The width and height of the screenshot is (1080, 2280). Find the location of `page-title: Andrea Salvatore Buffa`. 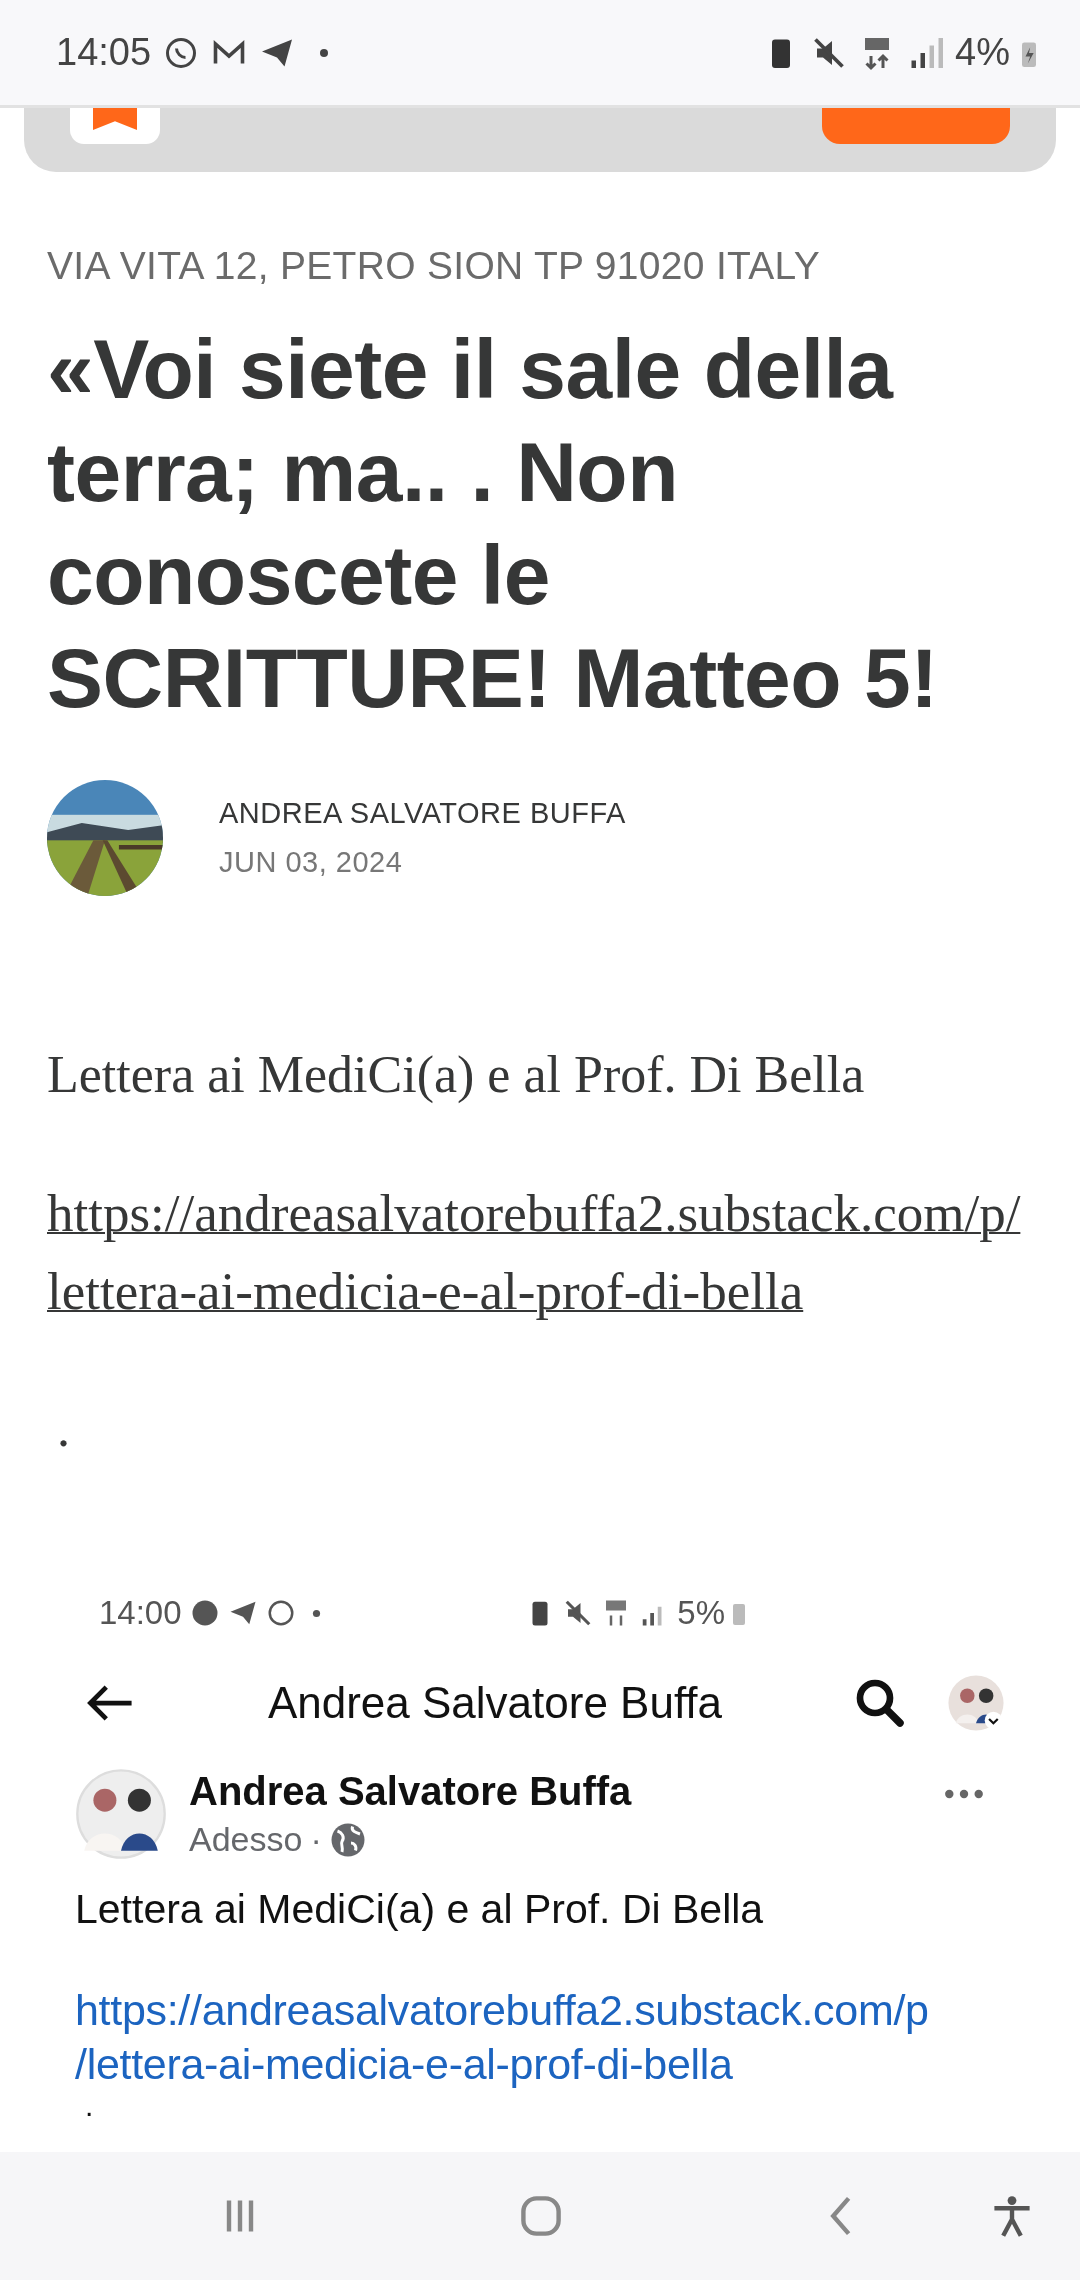

page-title: Andrea Salvatore Buffa is located at coordinates (495, 1703).